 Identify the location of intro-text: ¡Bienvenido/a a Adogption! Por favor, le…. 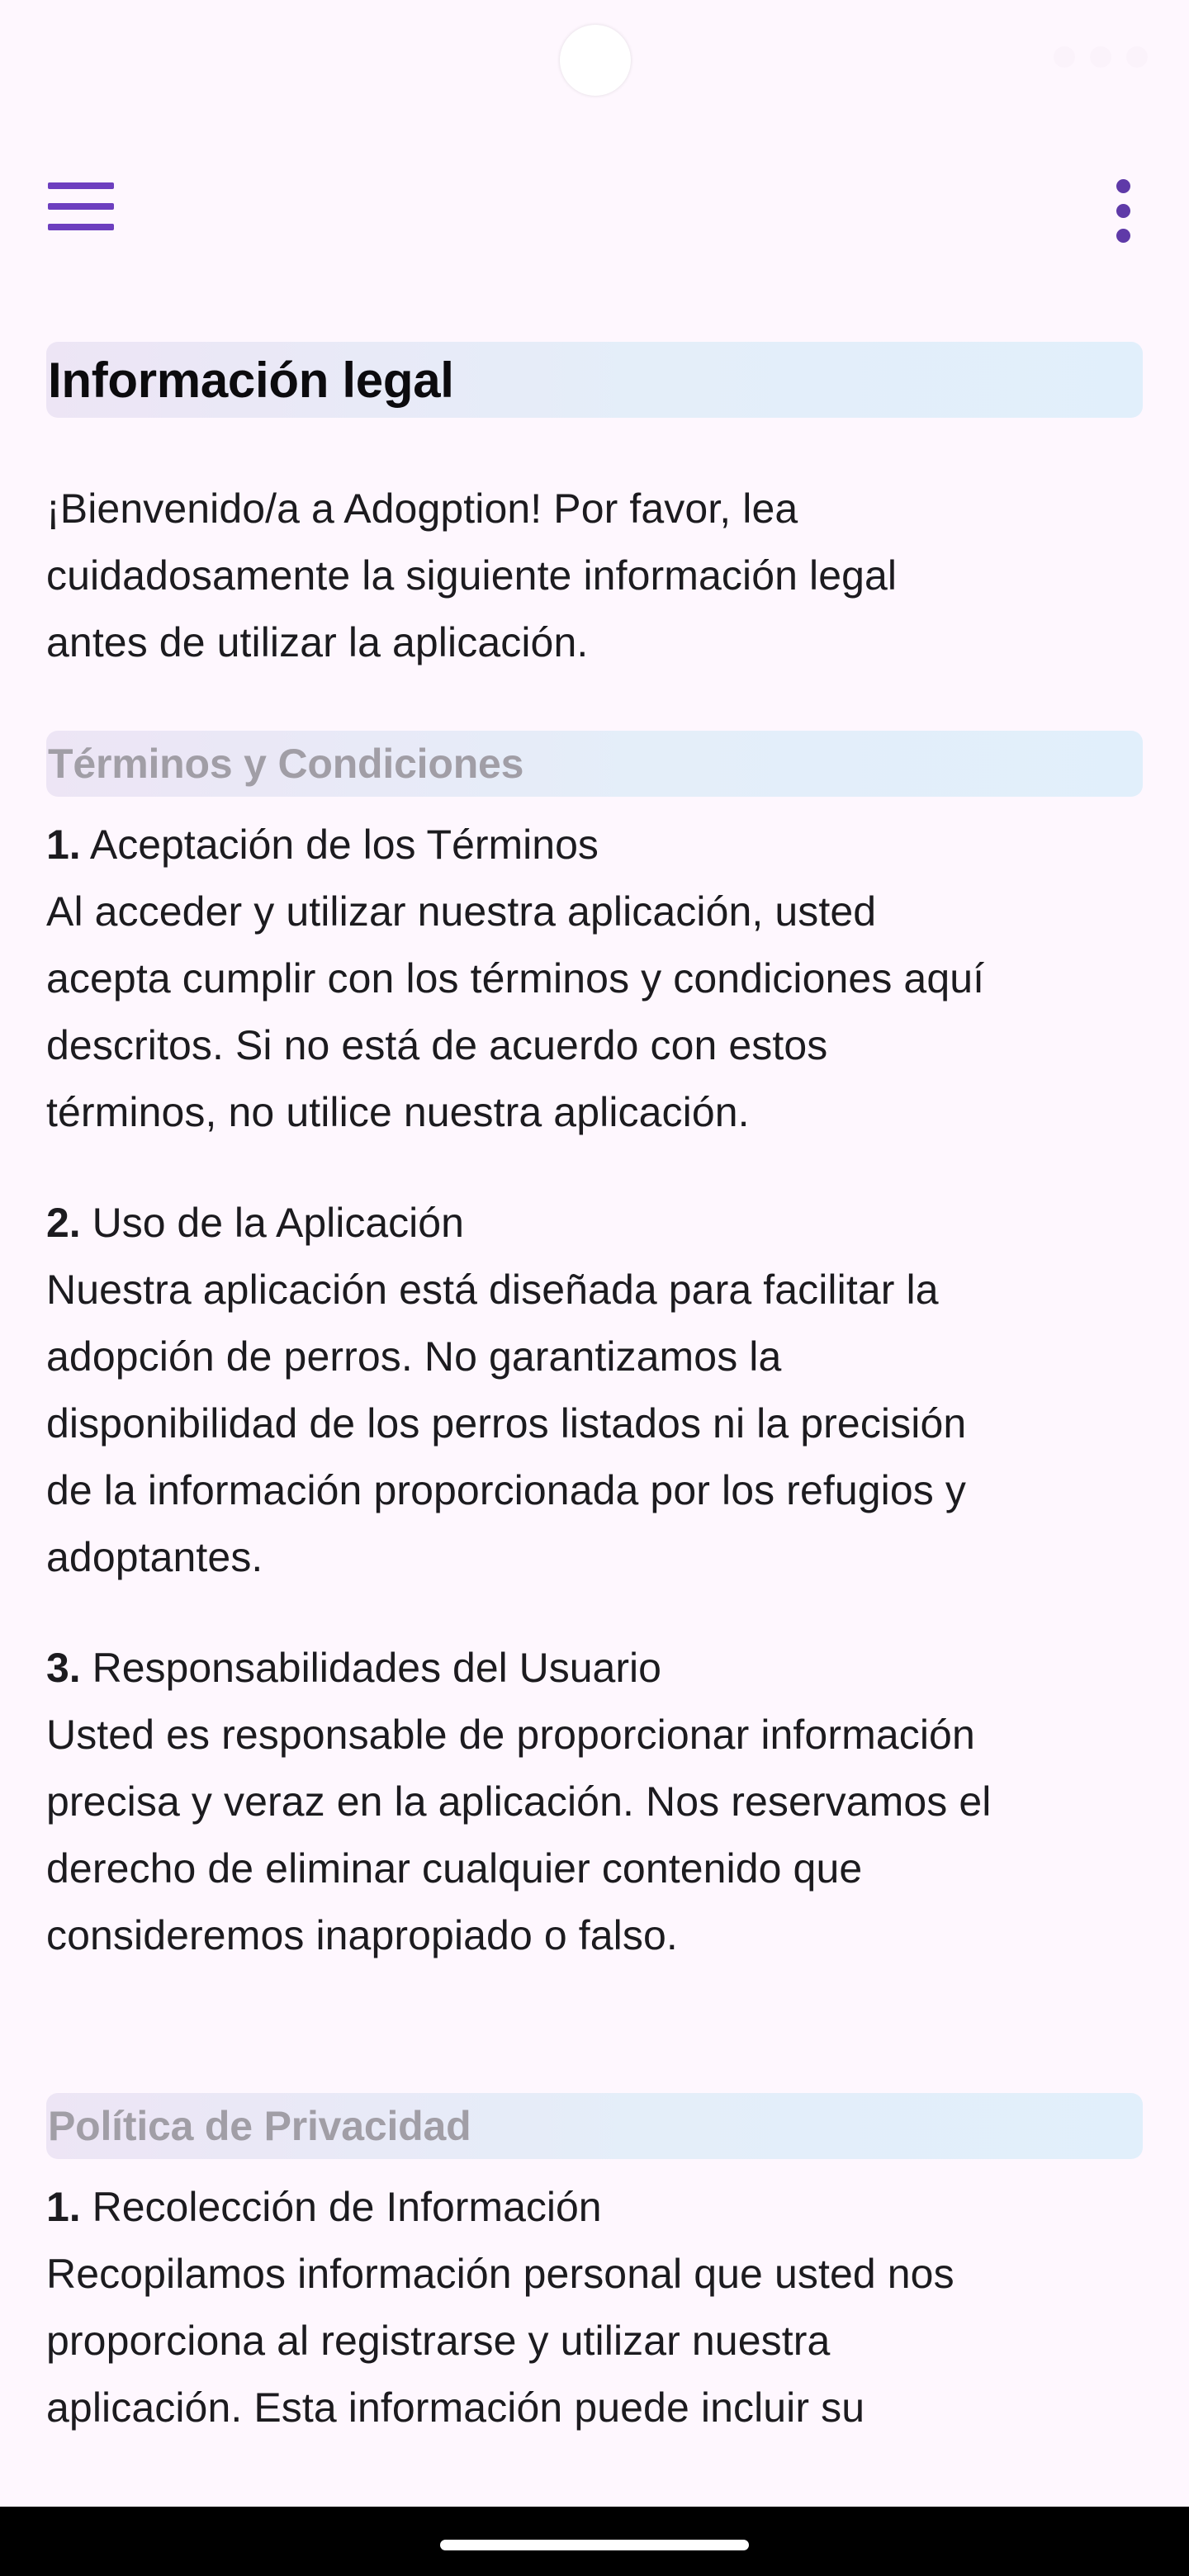
(472, 575).